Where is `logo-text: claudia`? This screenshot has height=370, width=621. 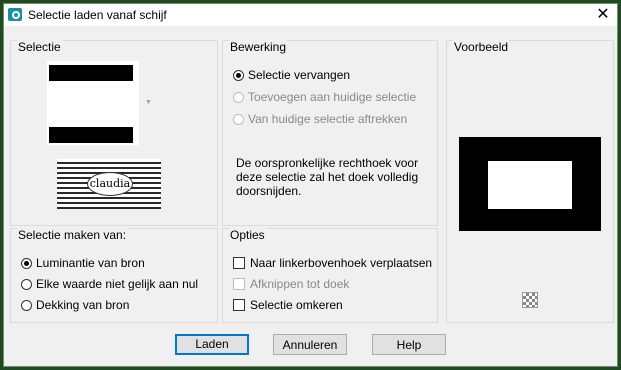
logo-text: claudia is located at coordinates (110, 184).